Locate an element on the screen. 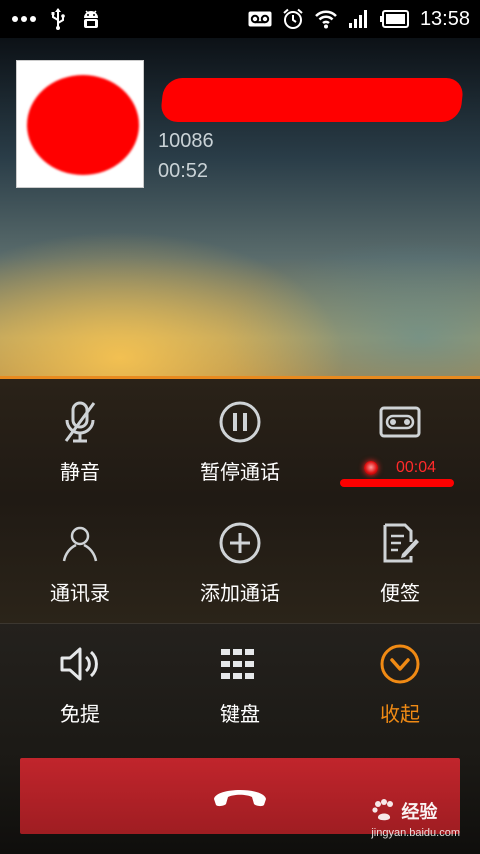 This screenshot has width=480, height=854. alarm-icon is located at coordinates (293, 19).